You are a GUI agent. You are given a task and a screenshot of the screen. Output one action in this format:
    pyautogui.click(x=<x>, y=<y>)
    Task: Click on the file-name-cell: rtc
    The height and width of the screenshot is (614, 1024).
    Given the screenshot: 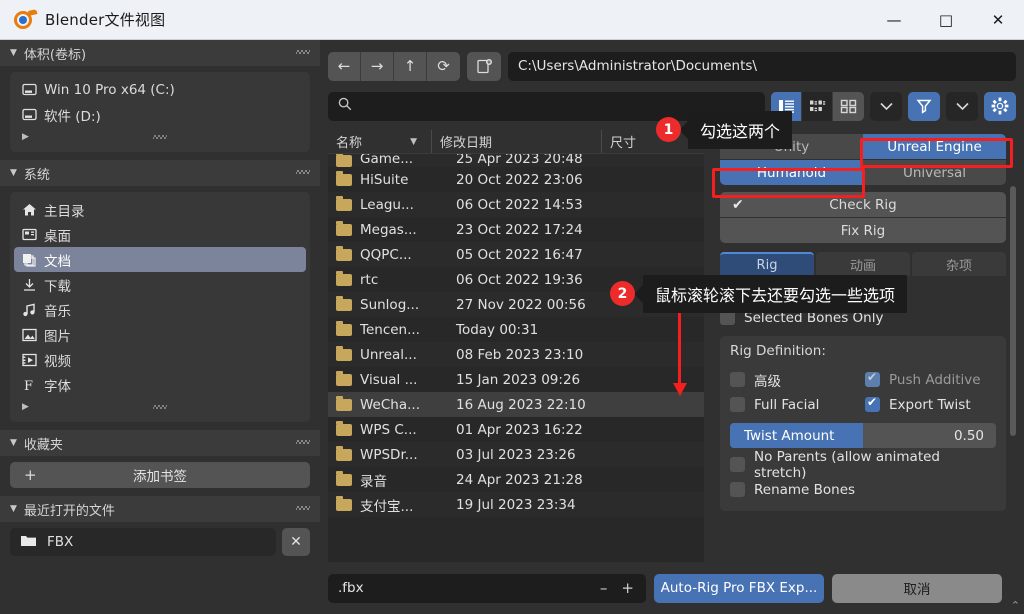 What is the action you would take?
    pyautogui.click(x=369, y=279)
    